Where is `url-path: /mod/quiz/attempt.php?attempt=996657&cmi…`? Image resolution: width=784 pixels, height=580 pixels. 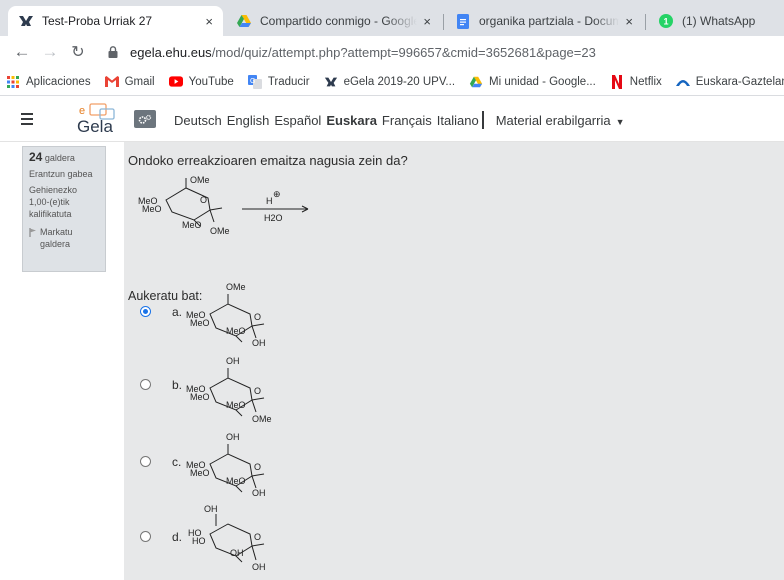 url-path: /mod/quiz/attempt.php?attempt=996657&cmi… is located at coordinates (403, 52).